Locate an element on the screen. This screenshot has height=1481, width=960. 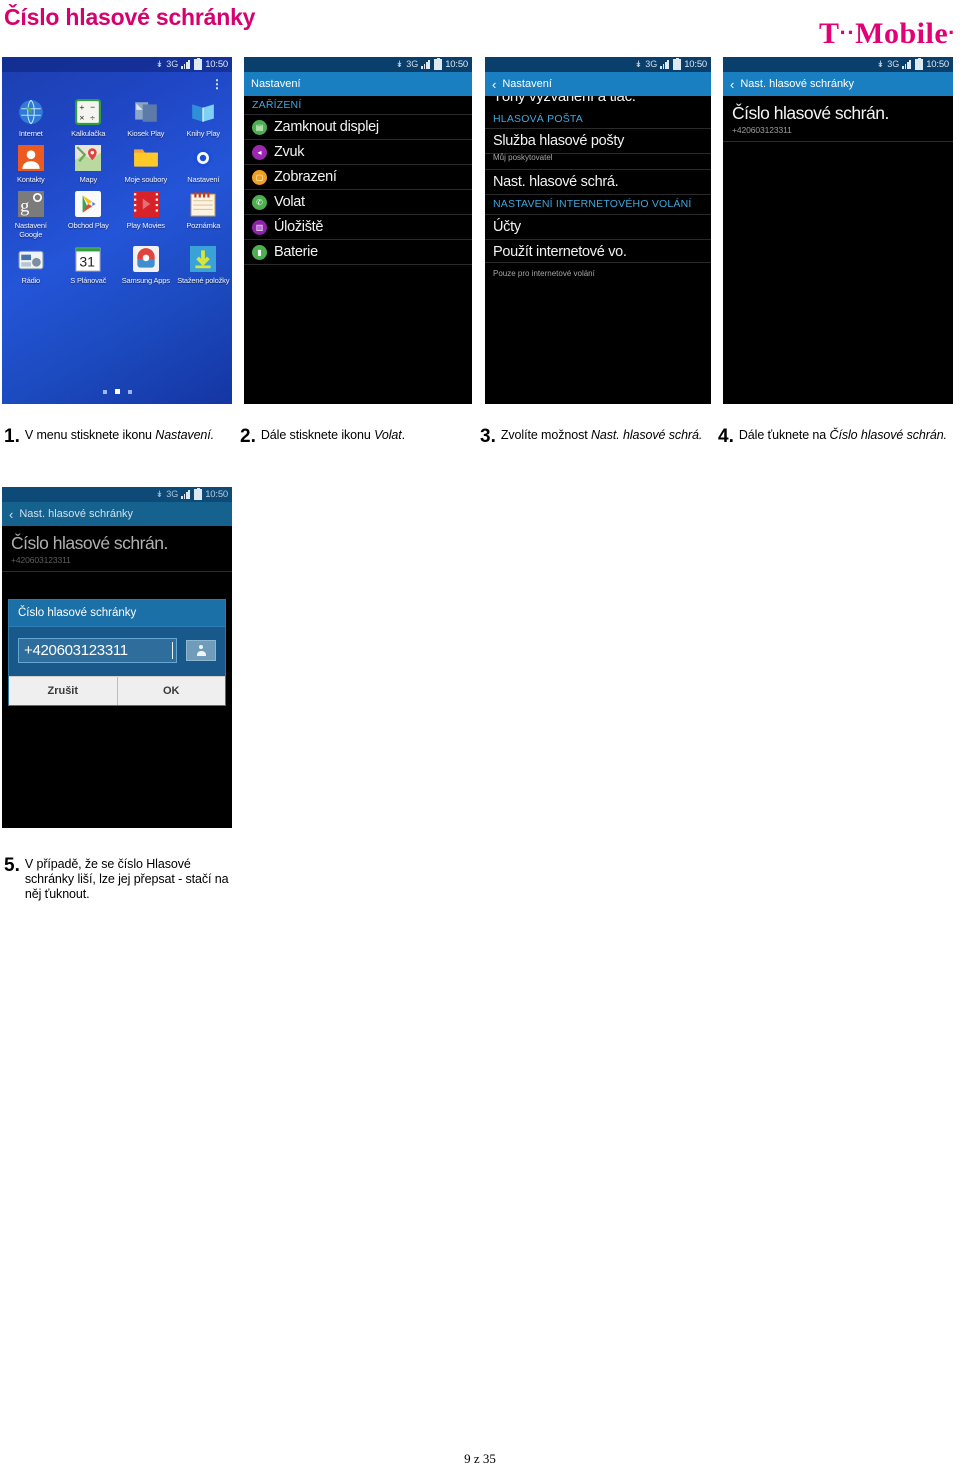
settings-row-baterie: ▮ Baterie is located at coordinates (358, 252).